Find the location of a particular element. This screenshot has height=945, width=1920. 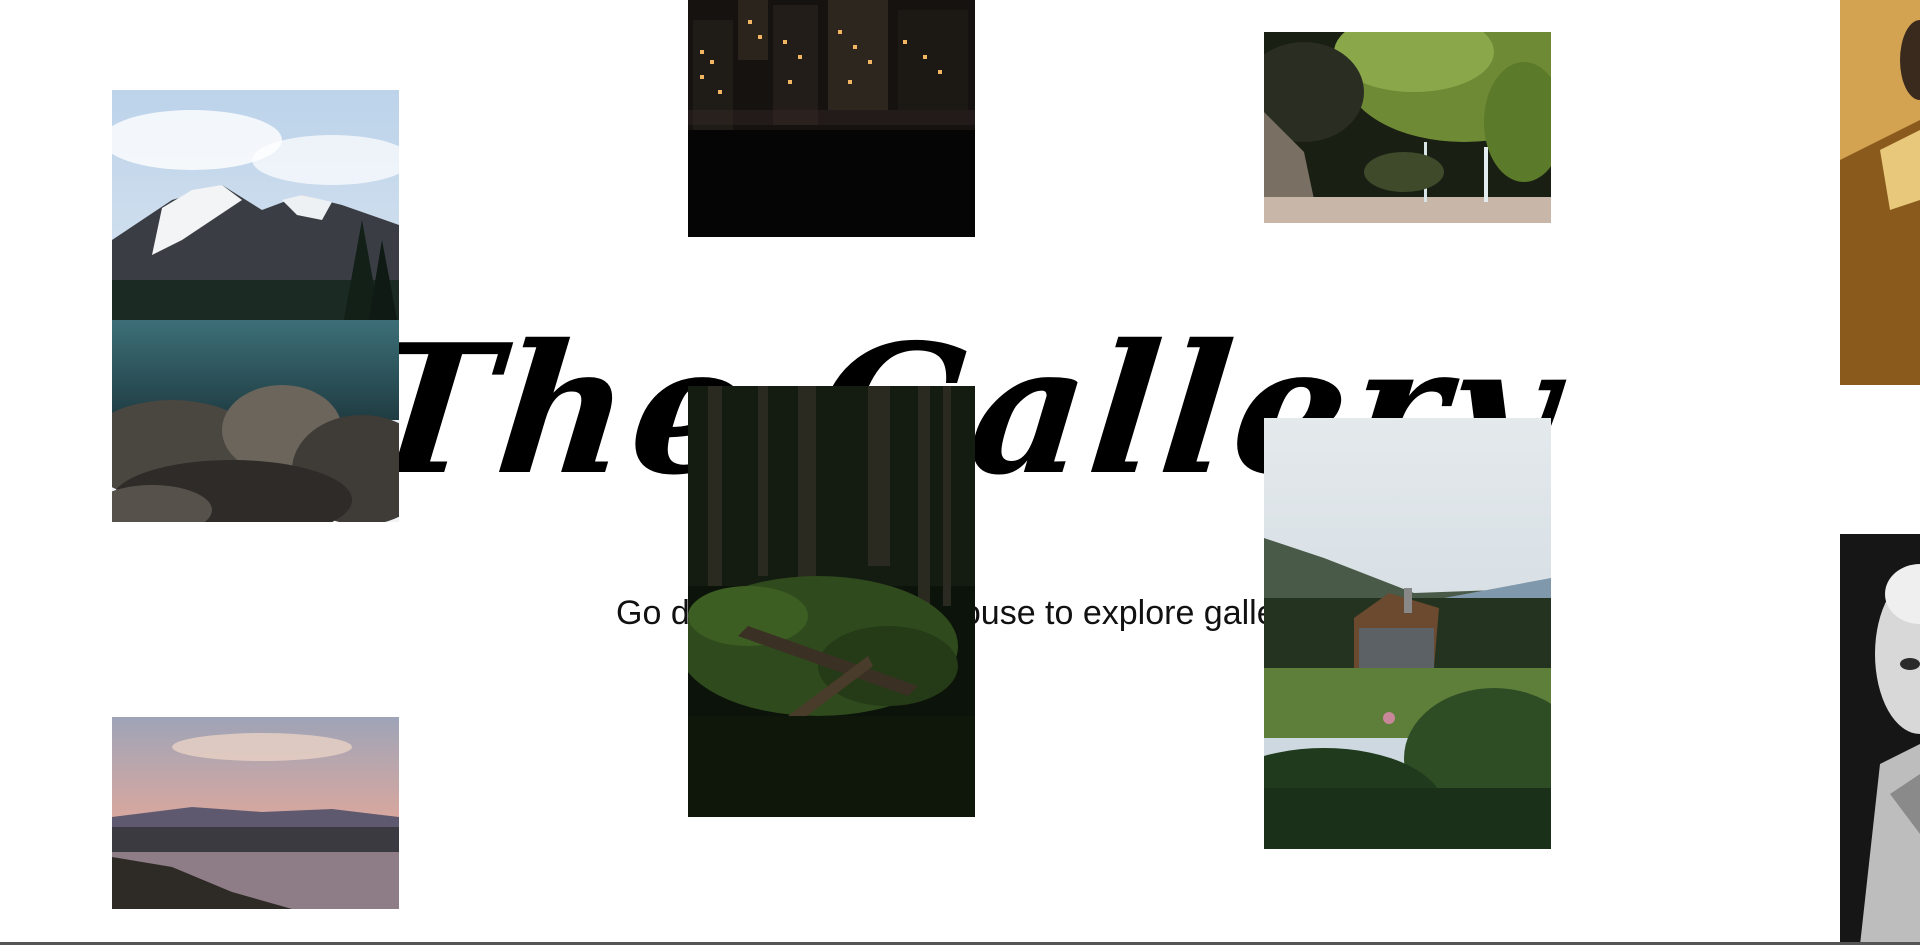

statue-bw-photo is located at coordinates (1880, 739).